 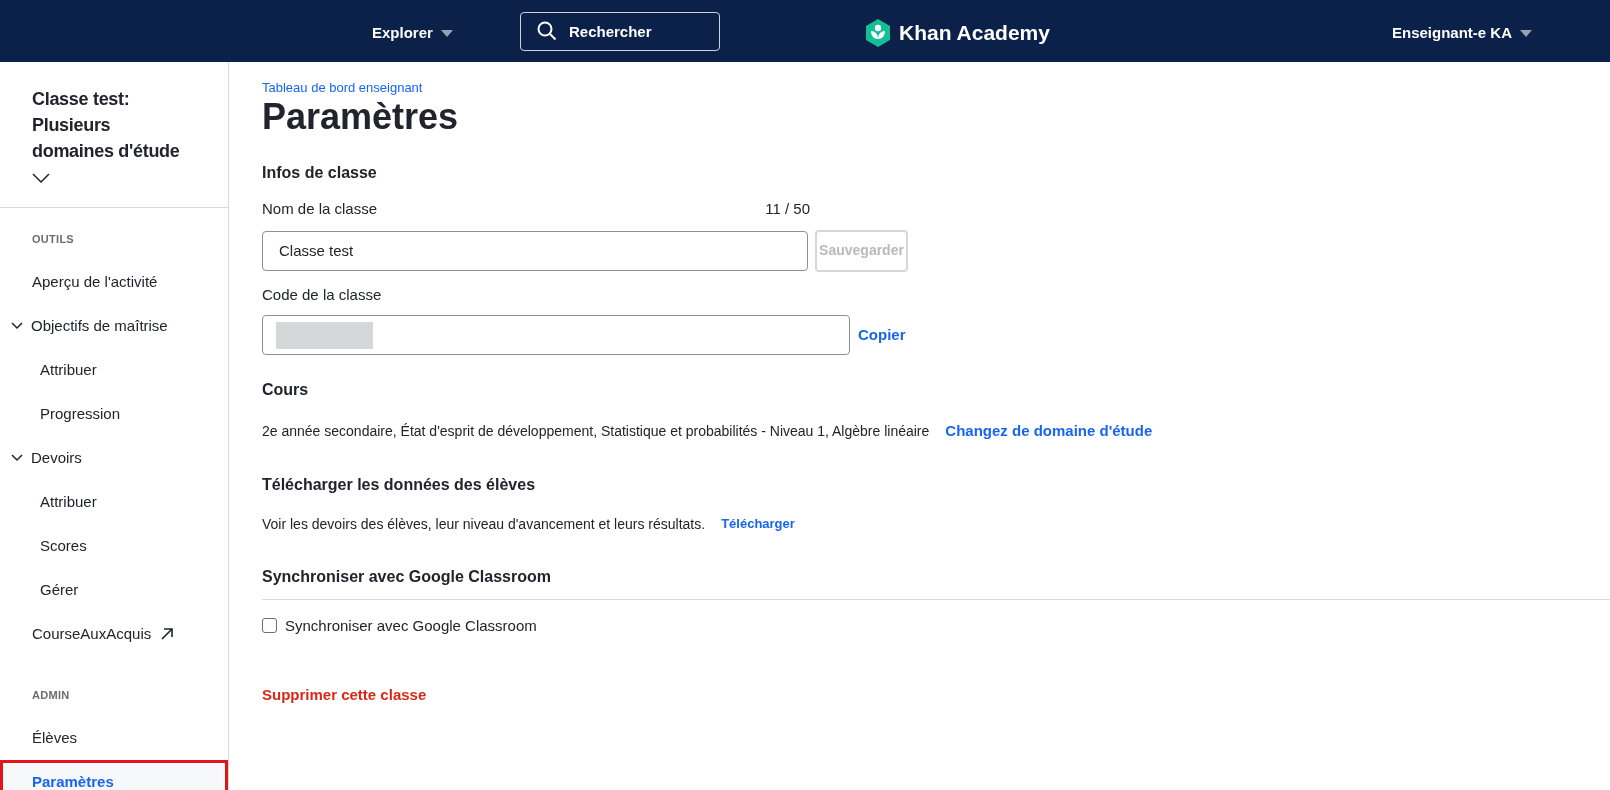 I want to click on logo-text: Khan Academy, so click(x=974, y=33).